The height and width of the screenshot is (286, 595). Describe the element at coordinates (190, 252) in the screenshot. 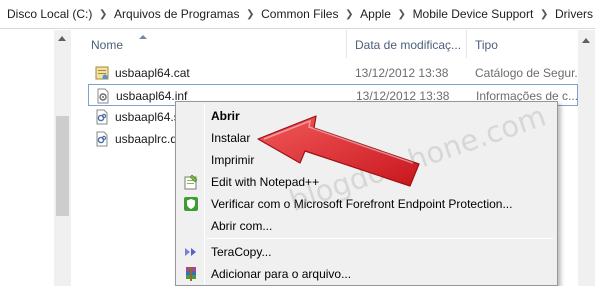

I see `teracopy-icon` at that location.